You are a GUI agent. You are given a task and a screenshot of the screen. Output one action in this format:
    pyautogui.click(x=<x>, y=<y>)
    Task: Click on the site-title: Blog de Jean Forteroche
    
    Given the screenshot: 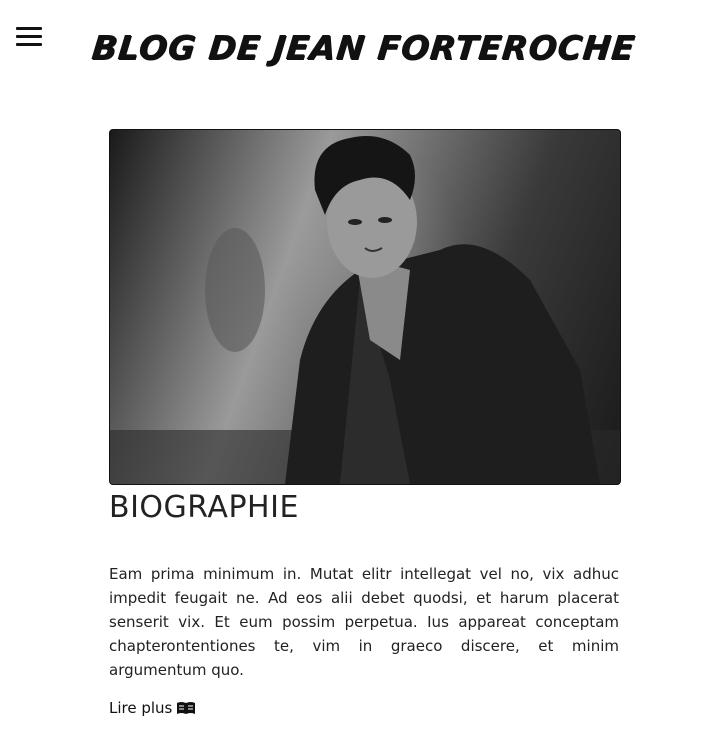 What is the action you would take?
    pyautogui.click(x=363, y=47)
    